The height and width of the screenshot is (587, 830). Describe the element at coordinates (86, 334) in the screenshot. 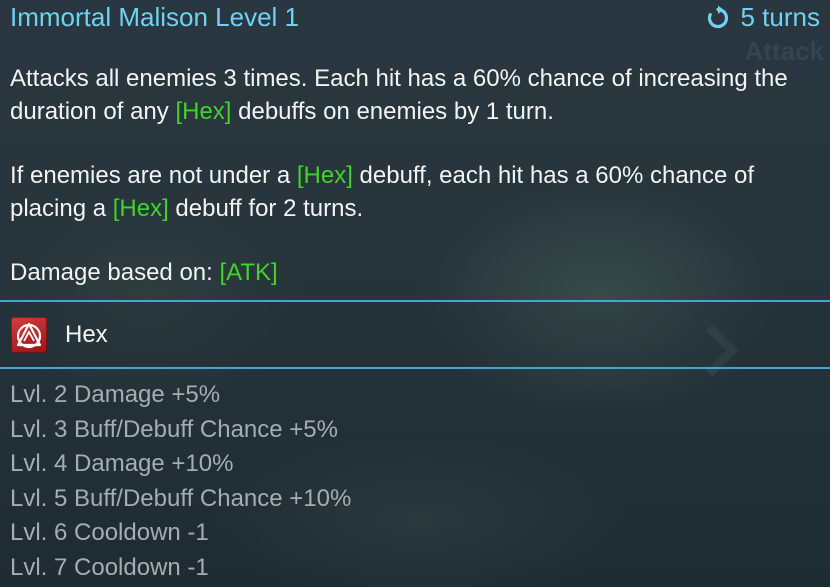

I see `effect-label: Hex` at that location.